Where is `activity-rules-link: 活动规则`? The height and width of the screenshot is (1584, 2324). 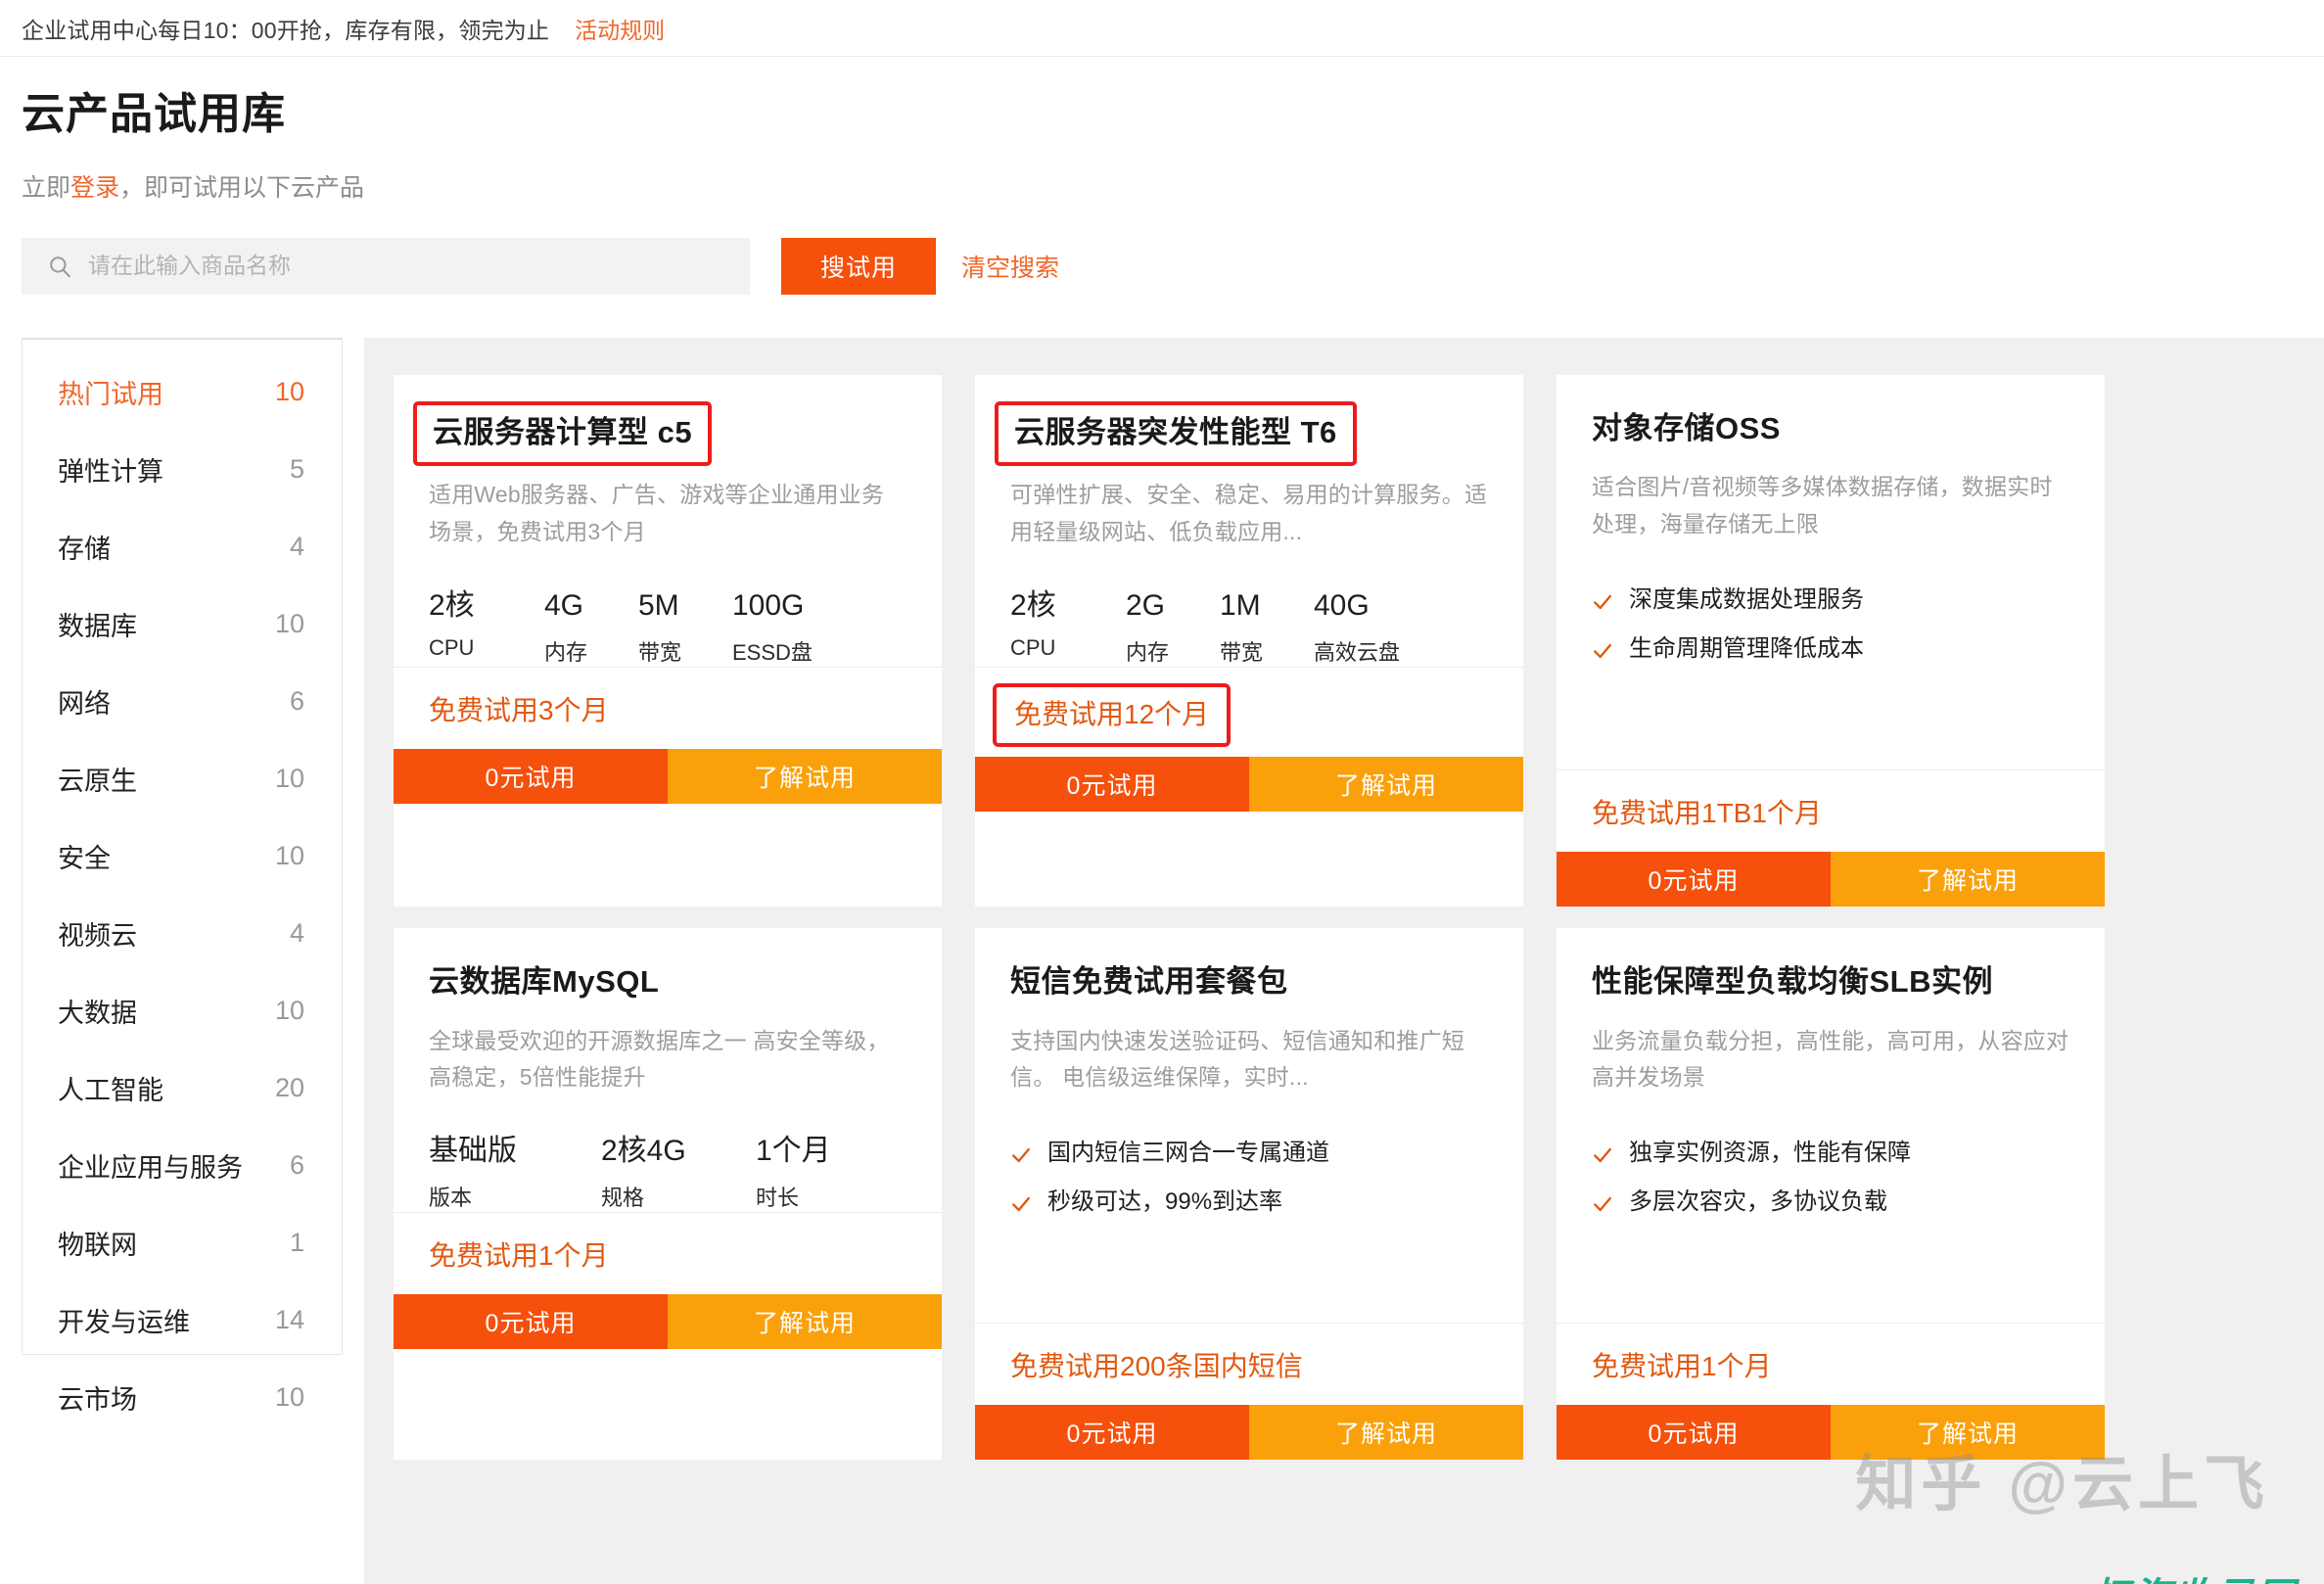 activity-rules-link: 活动规则 is located at coordinates (620, 28).